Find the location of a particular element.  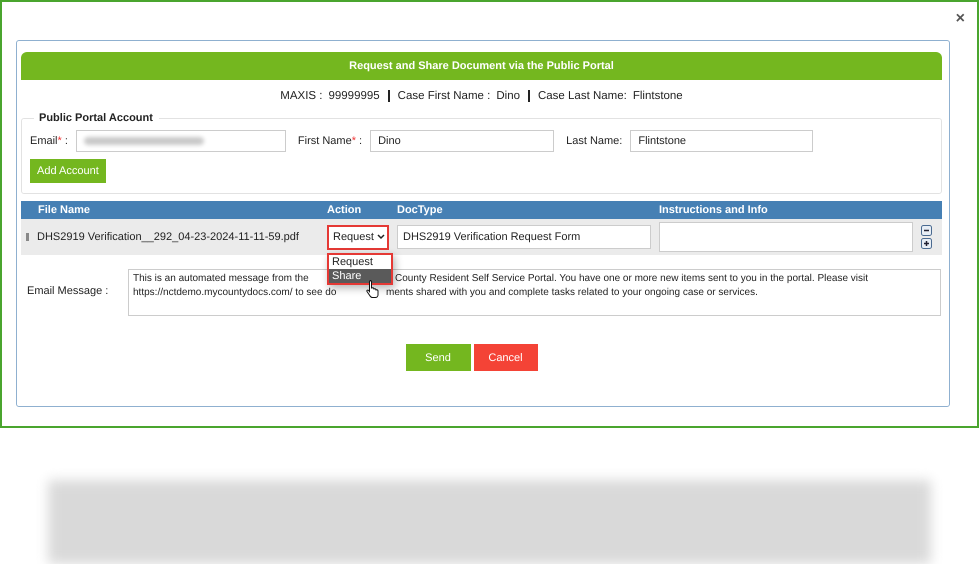

dialog-title: Request and Share Document via the Public Portal is located at coordinates (481, 66).